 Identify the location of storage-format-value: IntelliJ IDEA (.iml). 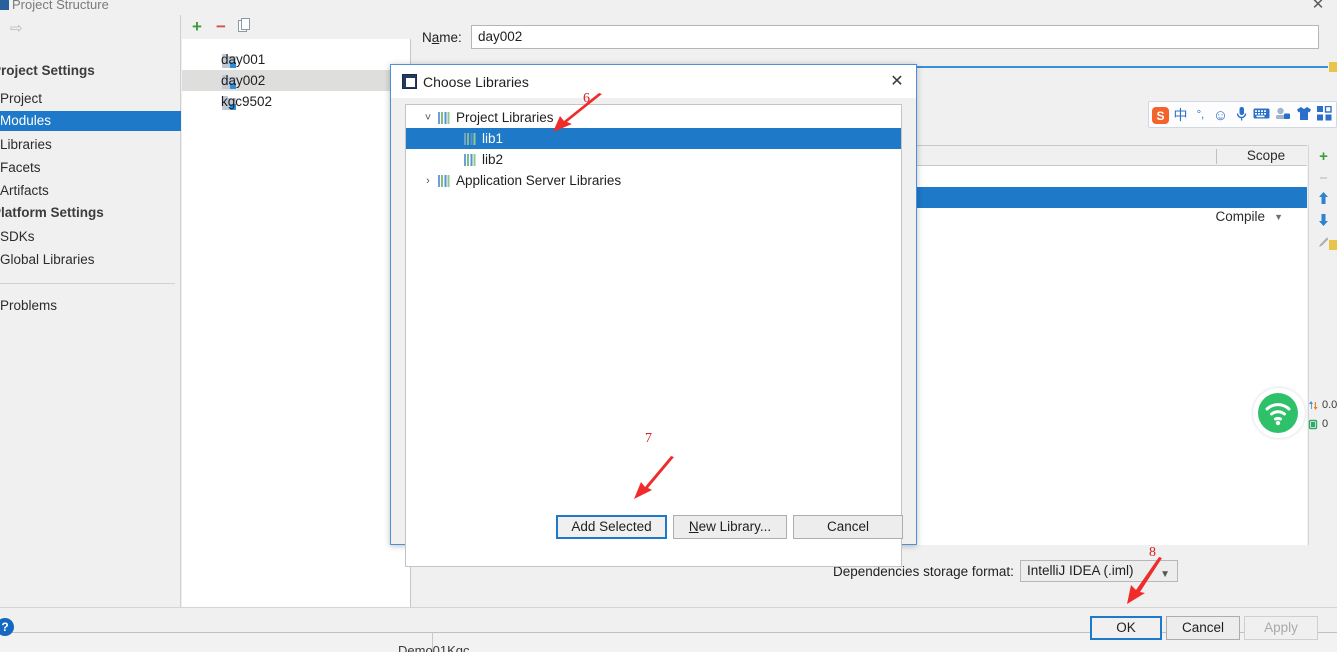
(1080, 570).